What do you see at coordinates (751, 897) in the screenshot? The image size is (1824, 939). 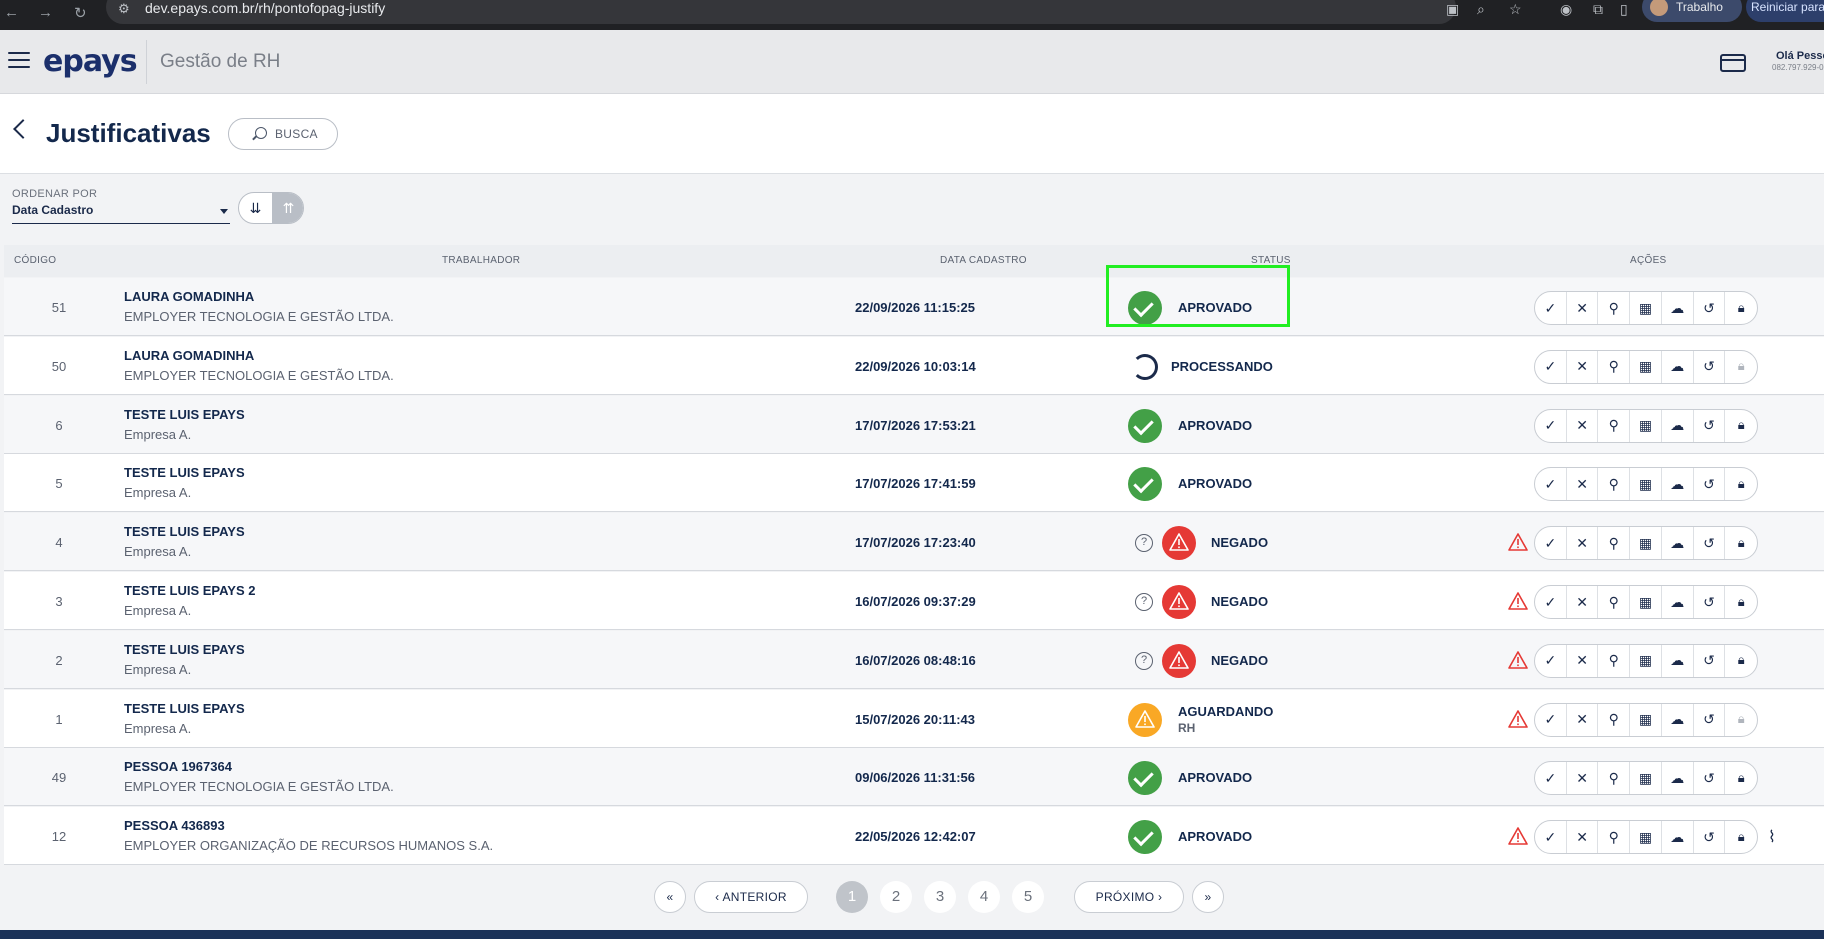 I see `previous-page-button: ‹ ANTERIOR` at bounding box center [751, 897].